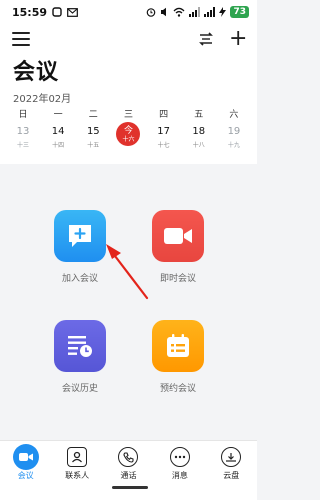 This screenshot has width=320, height=500. What do you see at coordinates (25, 457) in the screenshot?
I see `meeting-tab-icon` at bounding box center [25, 457].